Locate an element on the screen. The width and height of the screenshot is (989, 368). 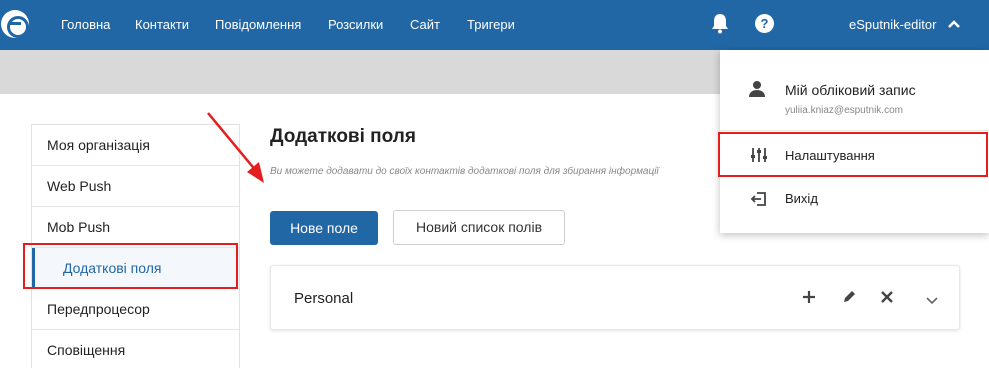
field-group-card: Personal is located at coordinates (615, 297).